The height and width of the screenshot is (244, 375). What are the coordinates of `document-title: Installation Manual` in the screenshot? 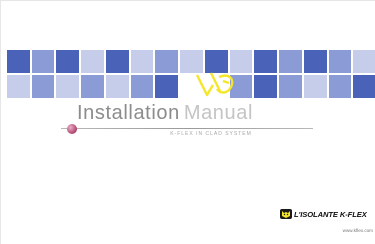 It's located at (197, 115).